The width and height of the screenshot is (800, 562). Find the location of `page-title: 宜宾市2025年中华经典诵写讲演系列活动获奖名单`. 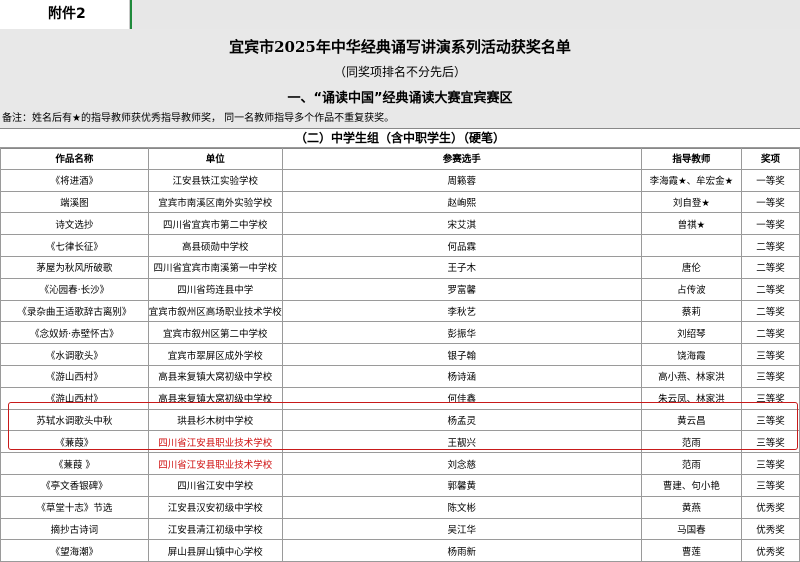

page-title: 宜宾市2025年中华经典诵写讲演系列活动获奖名单 is located at coordinates (400, 47).